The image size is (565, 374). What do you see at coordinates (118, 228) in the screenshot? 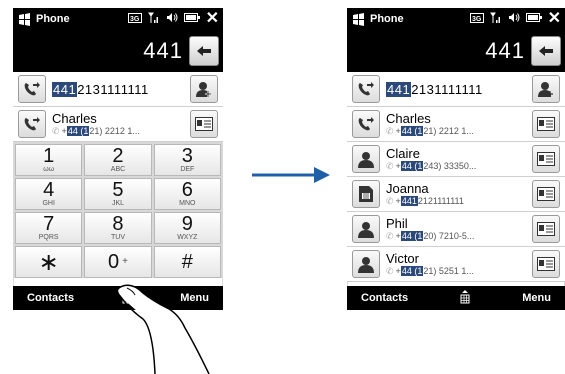
I see `key-8: 8 TUV` at bounding box center [118, 228].